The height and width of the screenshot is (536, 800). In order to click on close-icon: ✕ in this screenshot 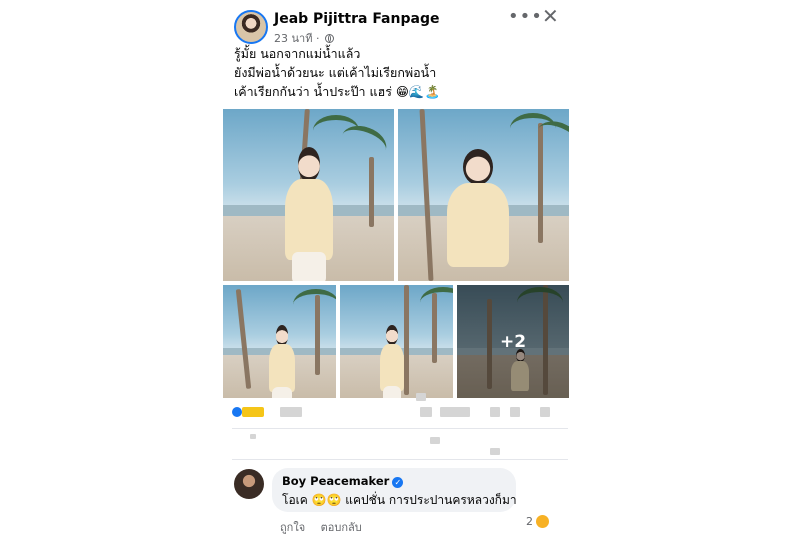, I will do `click(550, 16)`.